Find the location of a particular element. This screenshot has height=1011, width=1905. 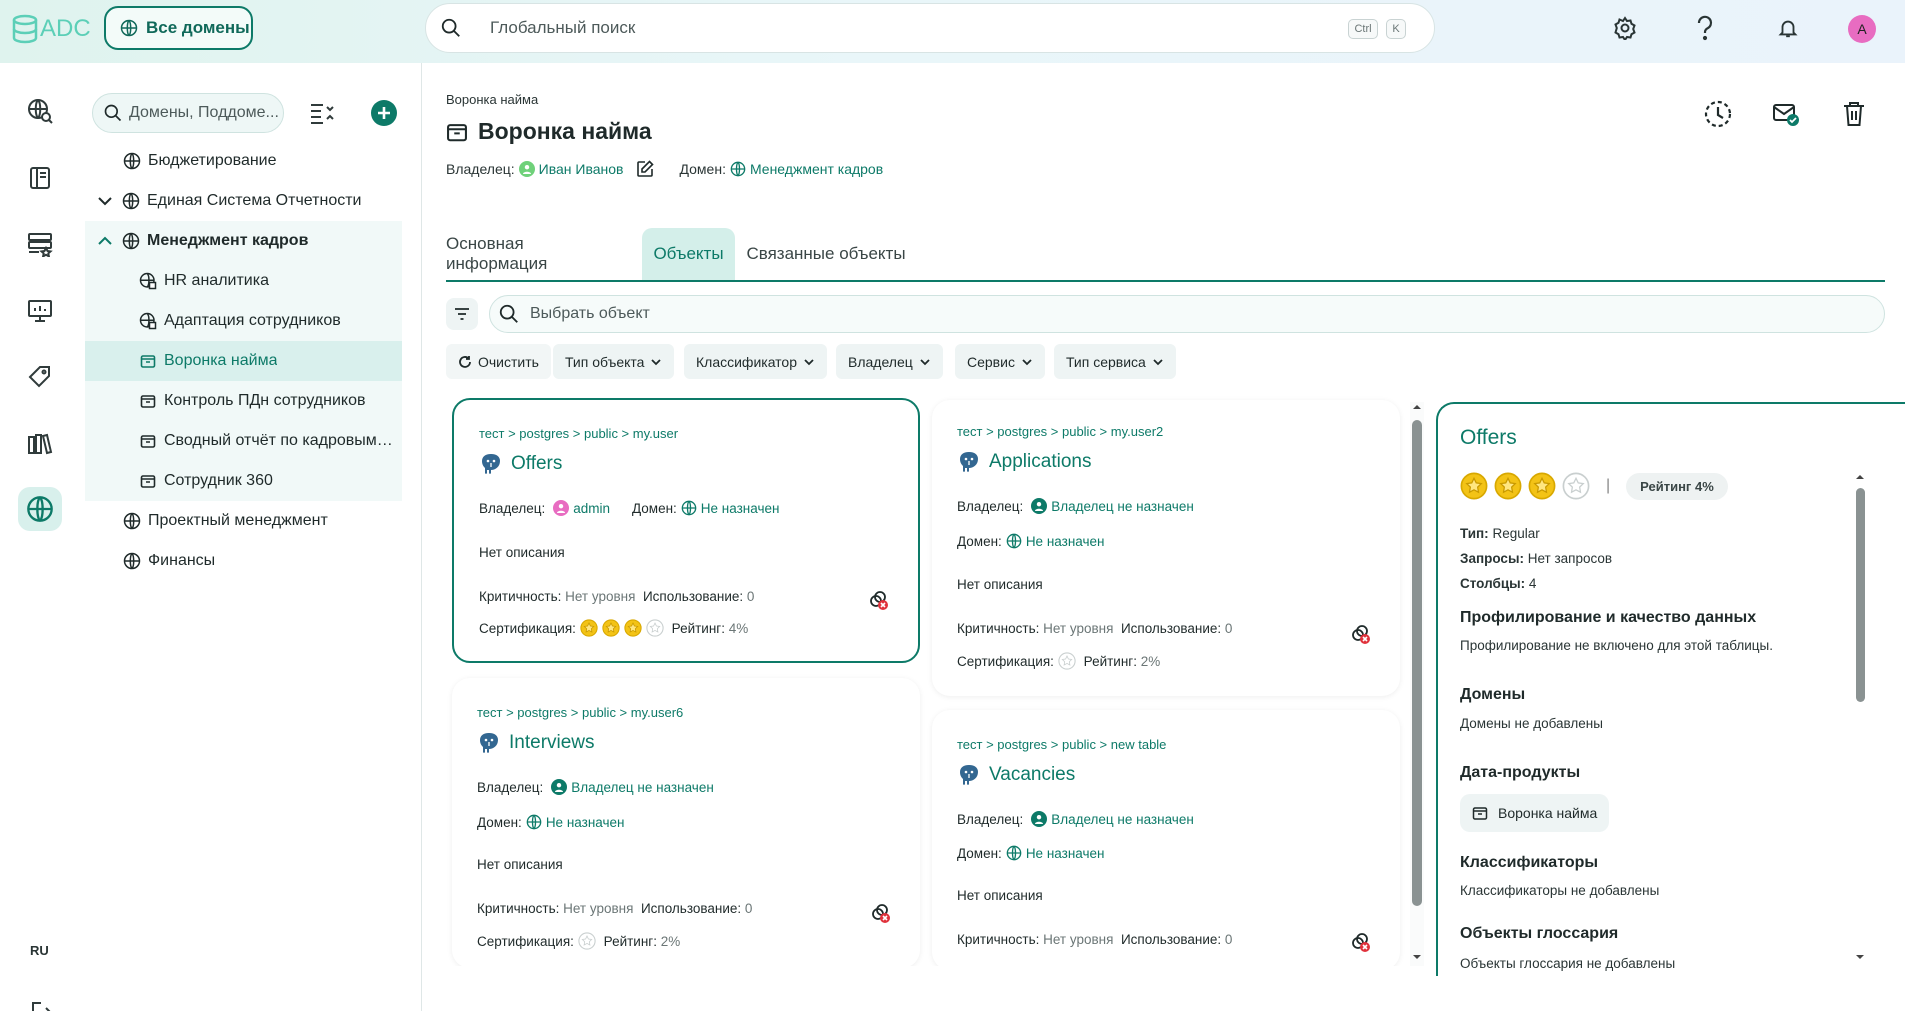

tree-item-budgeting: Бюджетирование is located at coordinates (243, 161).